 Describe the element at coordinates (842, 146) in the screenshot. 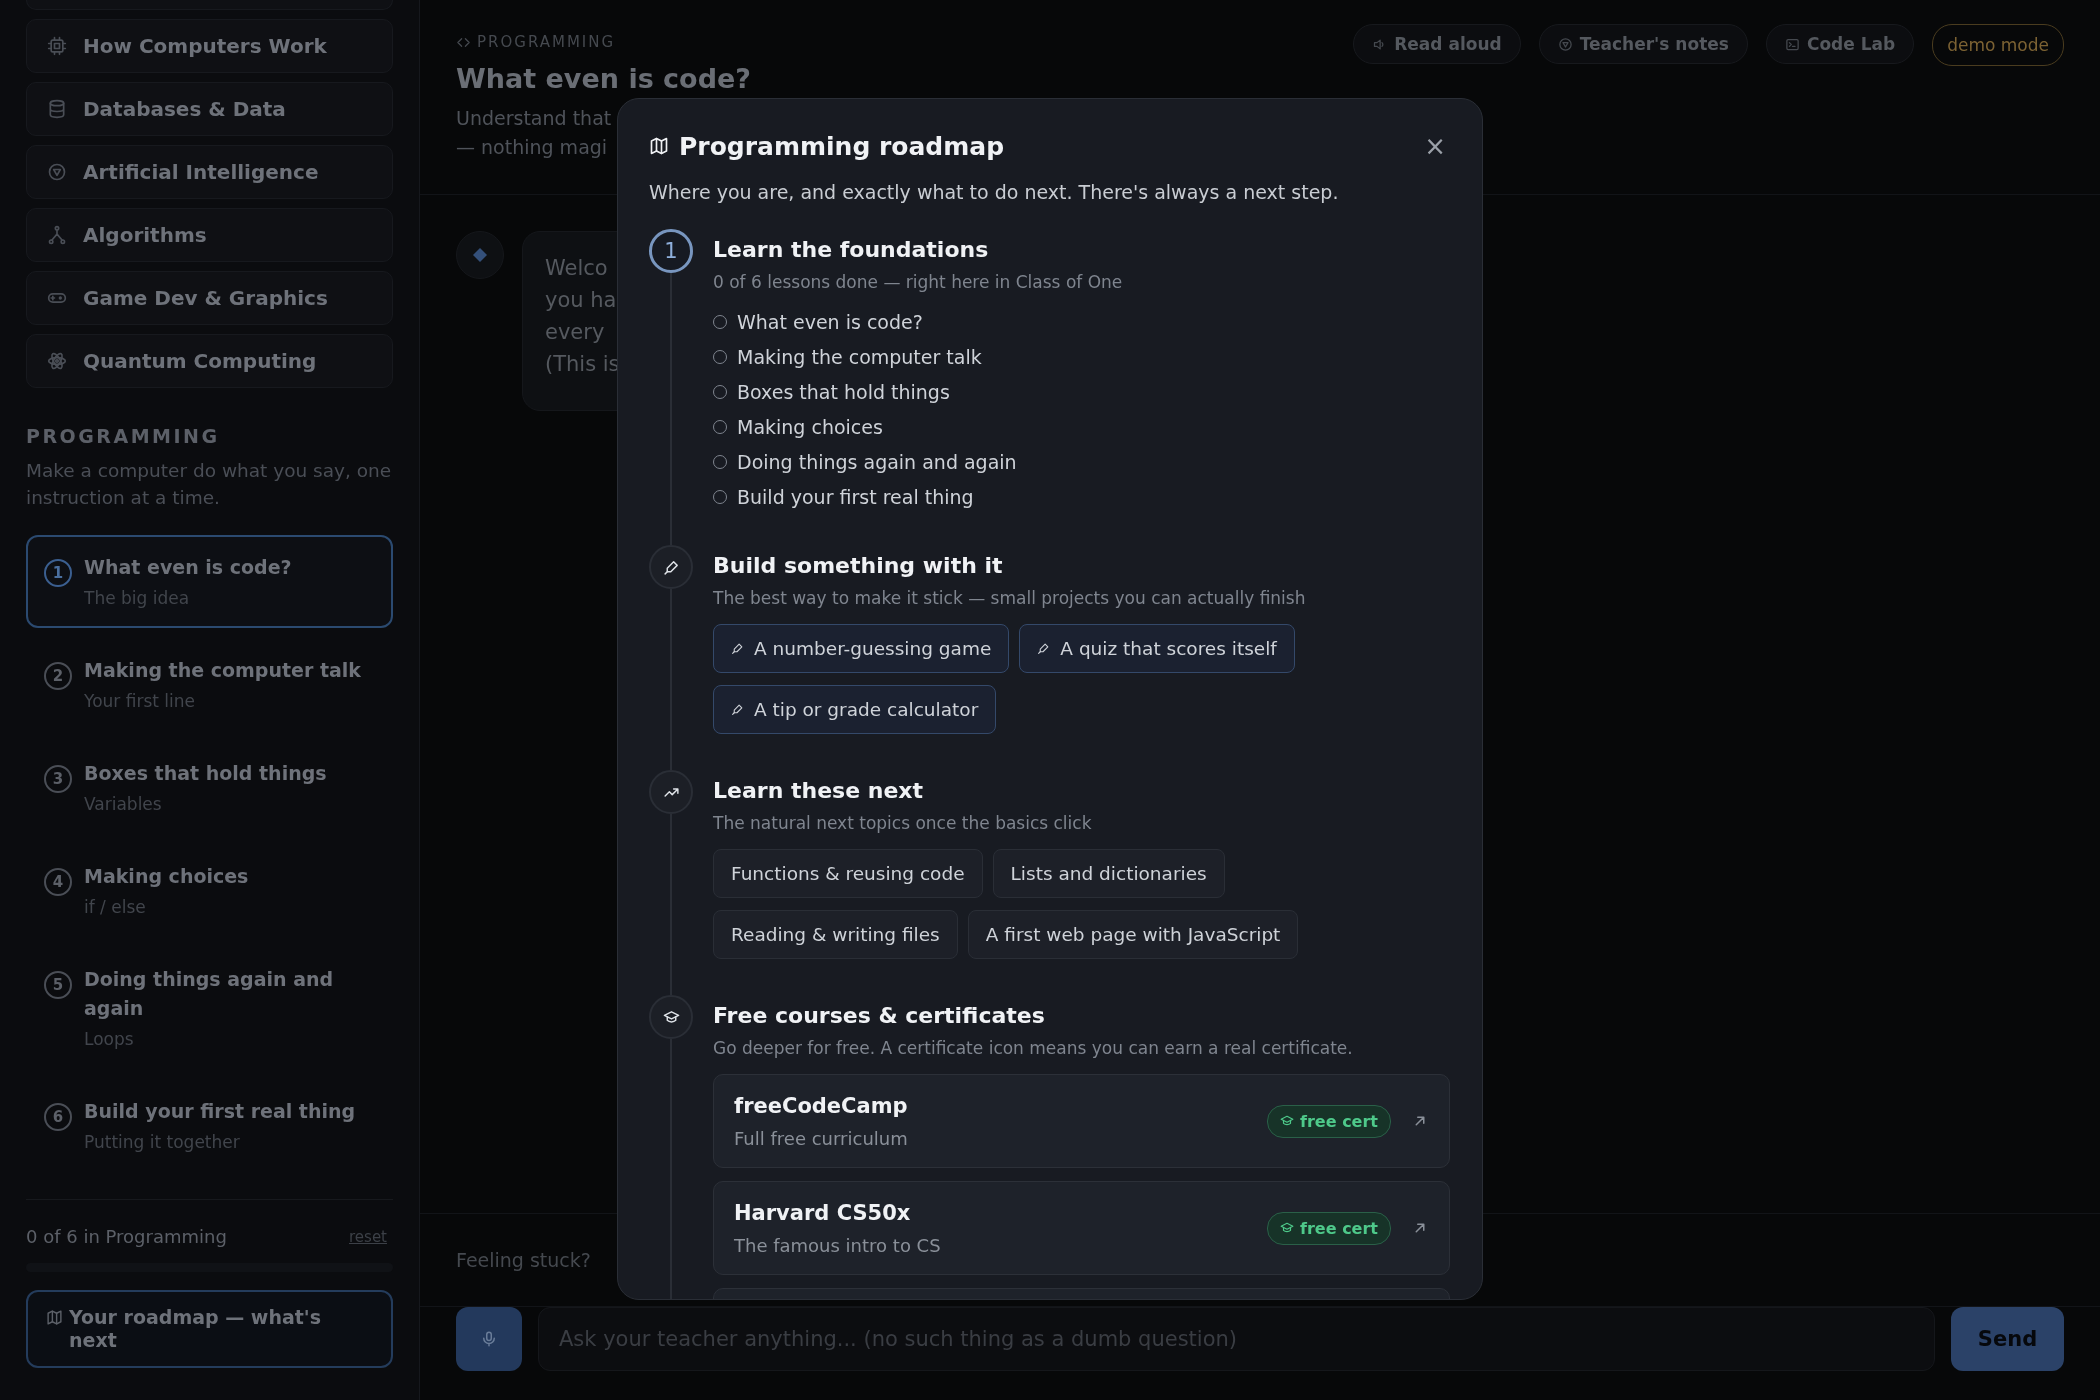

I see `modal-title: Programming roadmap` at that location.